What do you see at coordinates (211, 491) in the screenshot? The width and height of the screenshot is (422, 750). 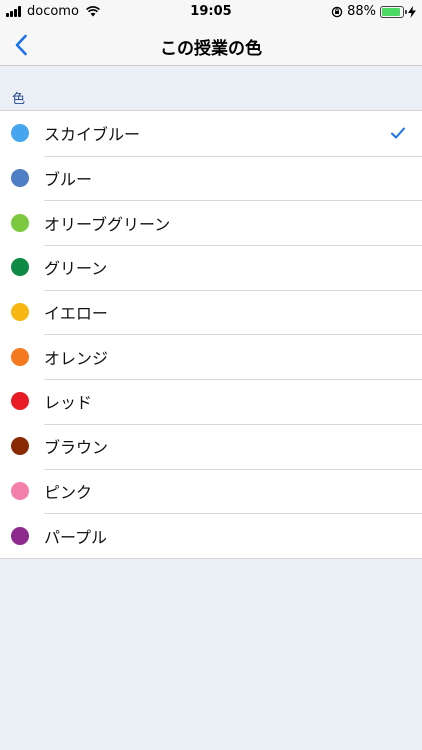 I see `color-option: ピンク` at bounding box center [211, 491].